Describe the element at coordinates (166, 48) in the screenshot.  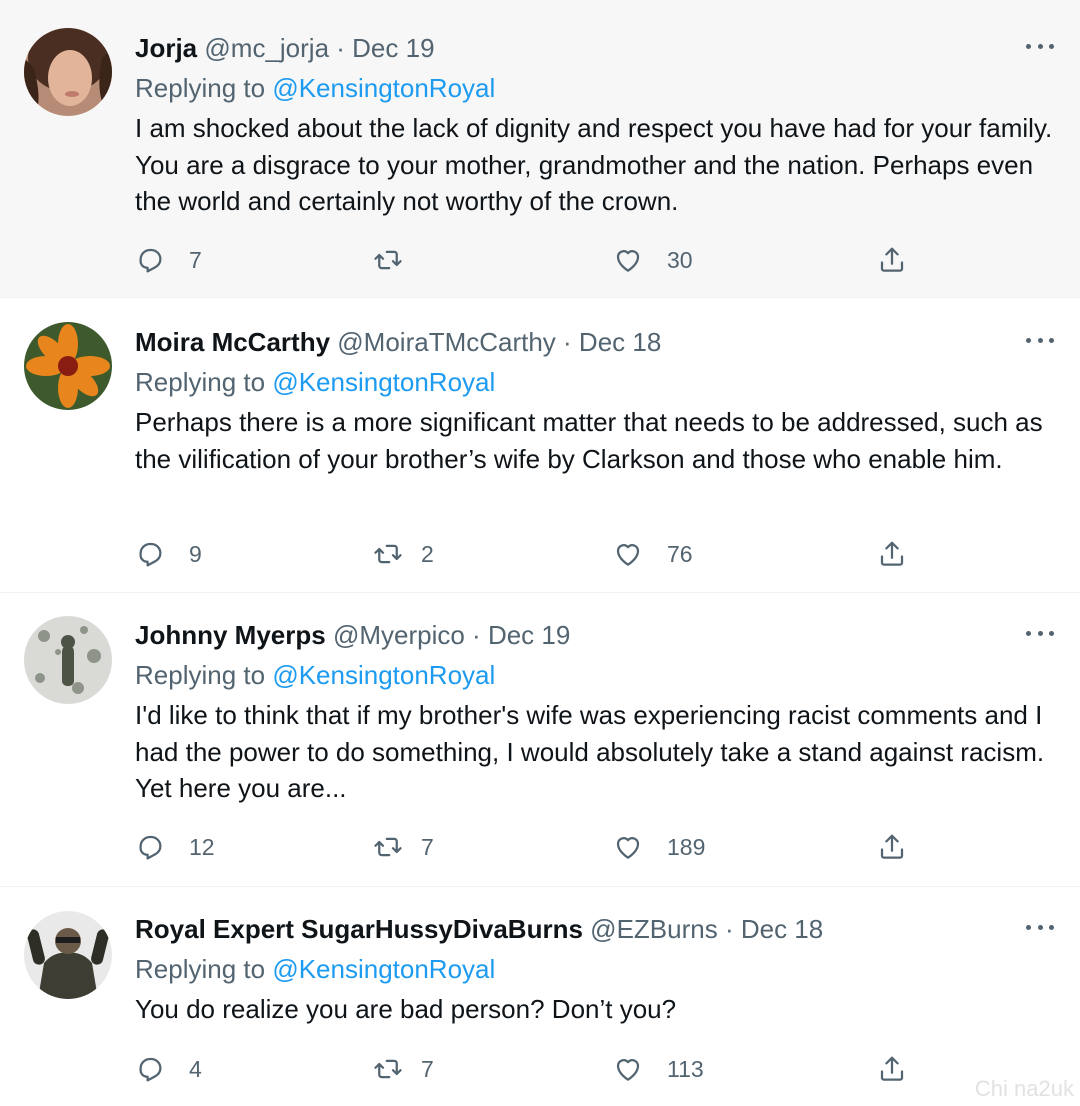
I see `display-name: Jorja` at that location.